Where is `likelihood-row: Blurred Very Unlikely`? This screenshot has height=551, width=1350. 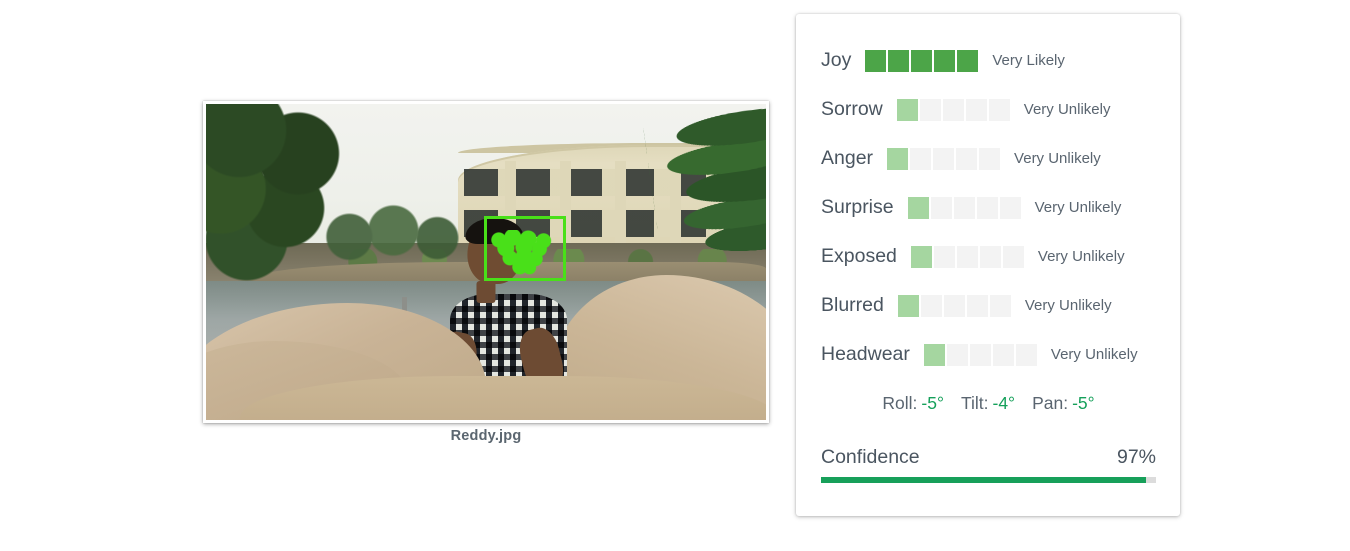
likelihood-row: Blurred Very Unlikely is located at coordinates (988, 305).